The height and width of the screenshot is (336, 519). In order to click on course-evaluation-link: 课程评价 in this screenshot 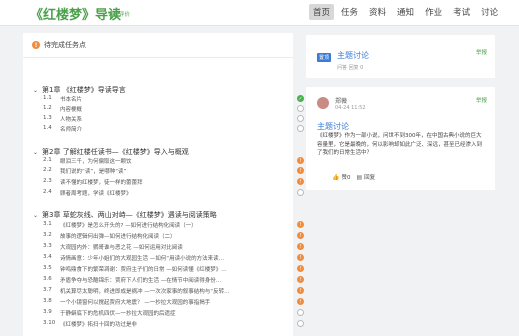, I will do `click(119, 14)`.